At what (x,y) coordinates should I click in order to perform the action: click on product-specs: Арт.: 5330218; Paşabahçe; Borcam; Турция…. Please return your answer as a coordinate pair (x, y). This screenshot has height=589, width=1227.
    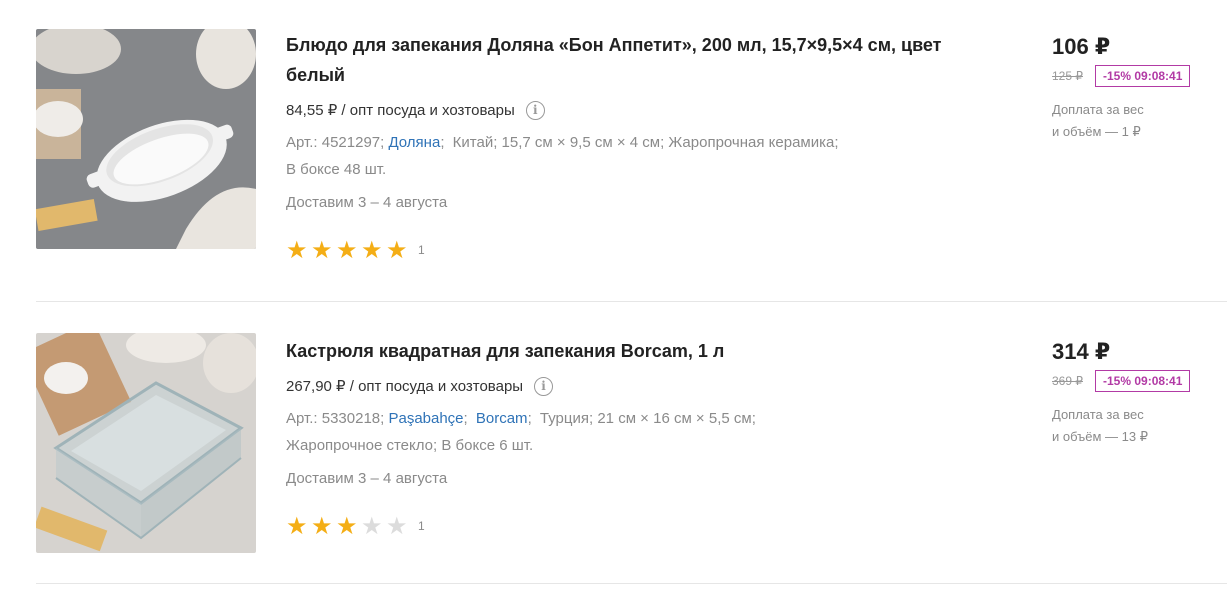
    Looking at the image, I should click on (631, 432).